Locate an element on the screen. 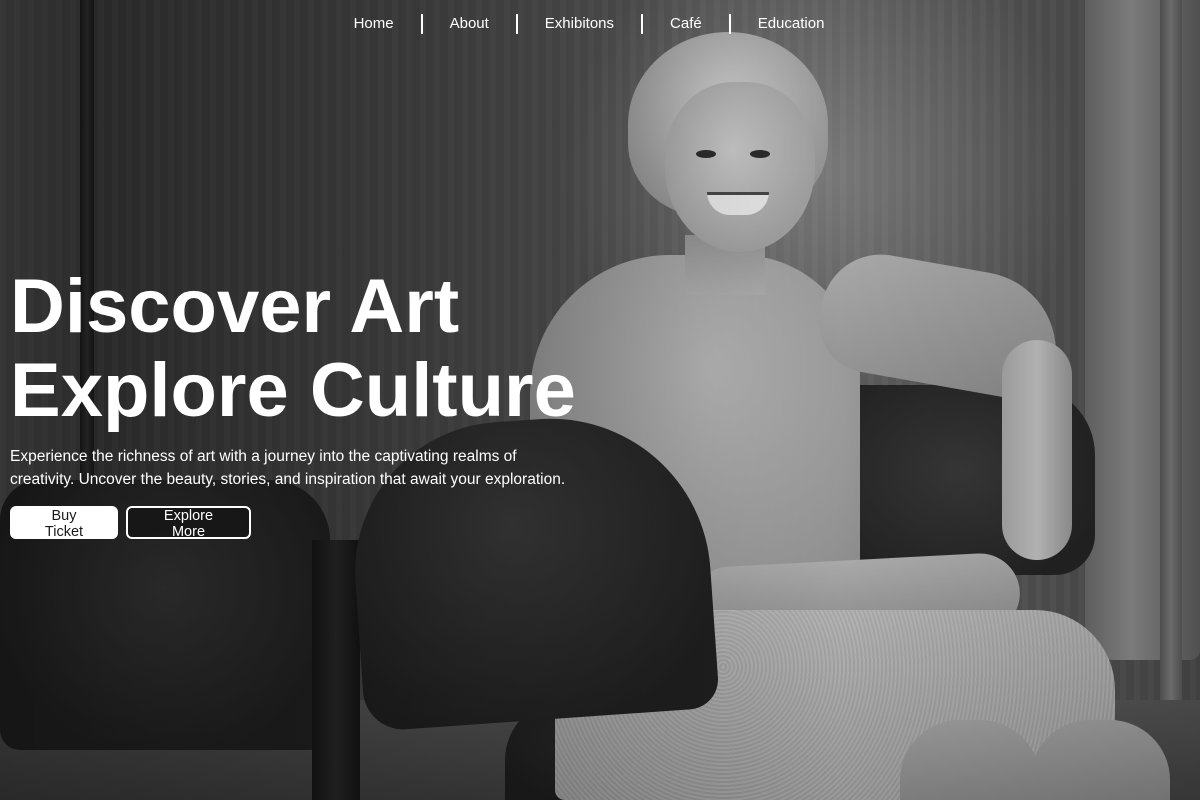 The image size is (1200, 800). nav-item-home: Home is located at coordinates (374, 24).